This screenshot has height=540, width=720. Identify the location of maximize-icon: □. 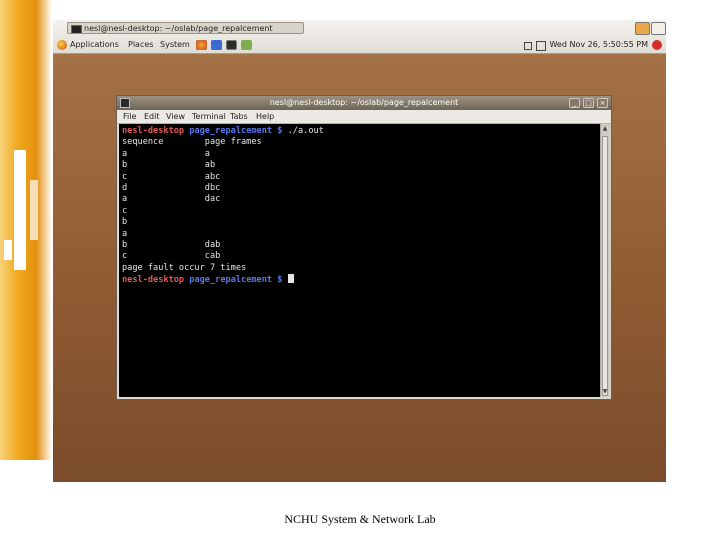
(588, 103).